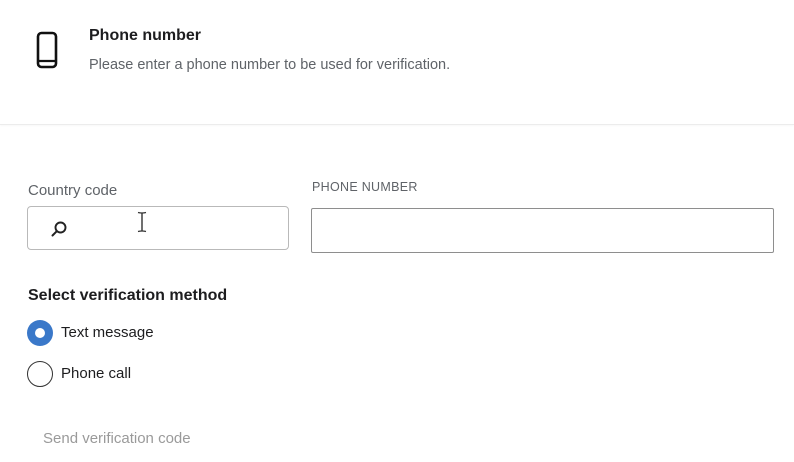 This screenshot has width=794, height=462. Describe the element at coordinates (96, 373) in the screenshot. I see `phone-call-label: Phone call` at that location.